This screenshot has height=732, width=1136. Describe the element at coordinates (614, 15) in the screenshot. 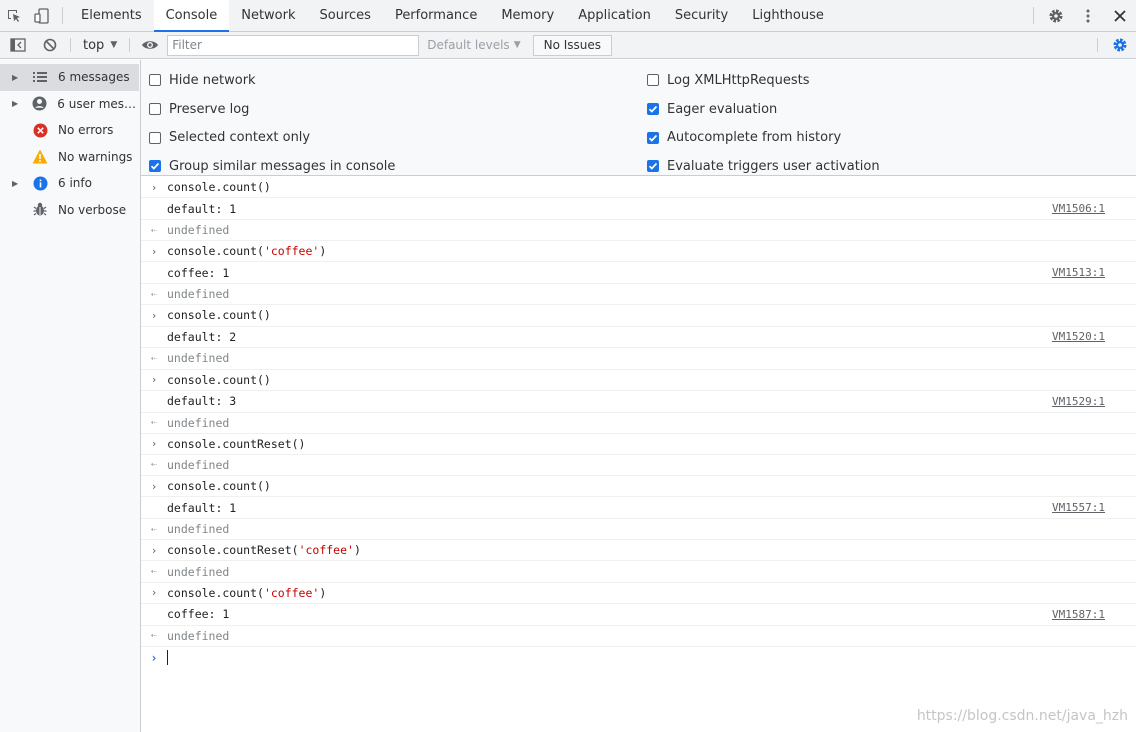

I see `tab-application: Application` at that location.